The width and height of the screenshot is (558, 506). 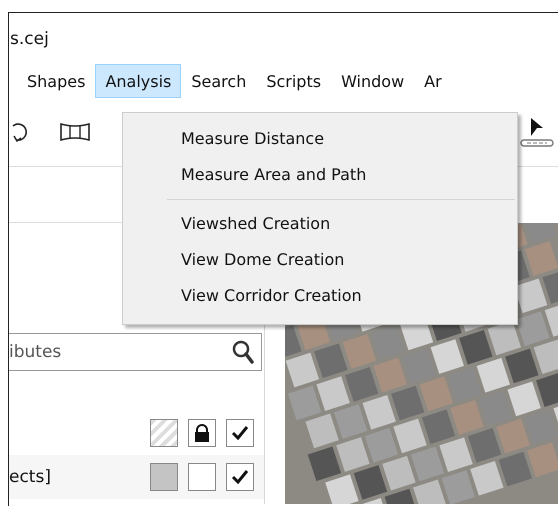 I want to click on window-title: s.cej, so click(x=29, y=38).